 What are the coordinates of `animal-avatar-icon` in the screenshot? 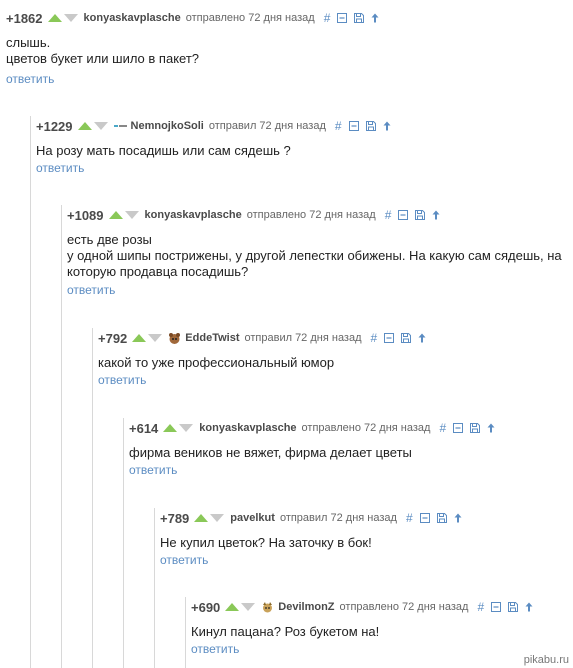 It's located at (174, 338).